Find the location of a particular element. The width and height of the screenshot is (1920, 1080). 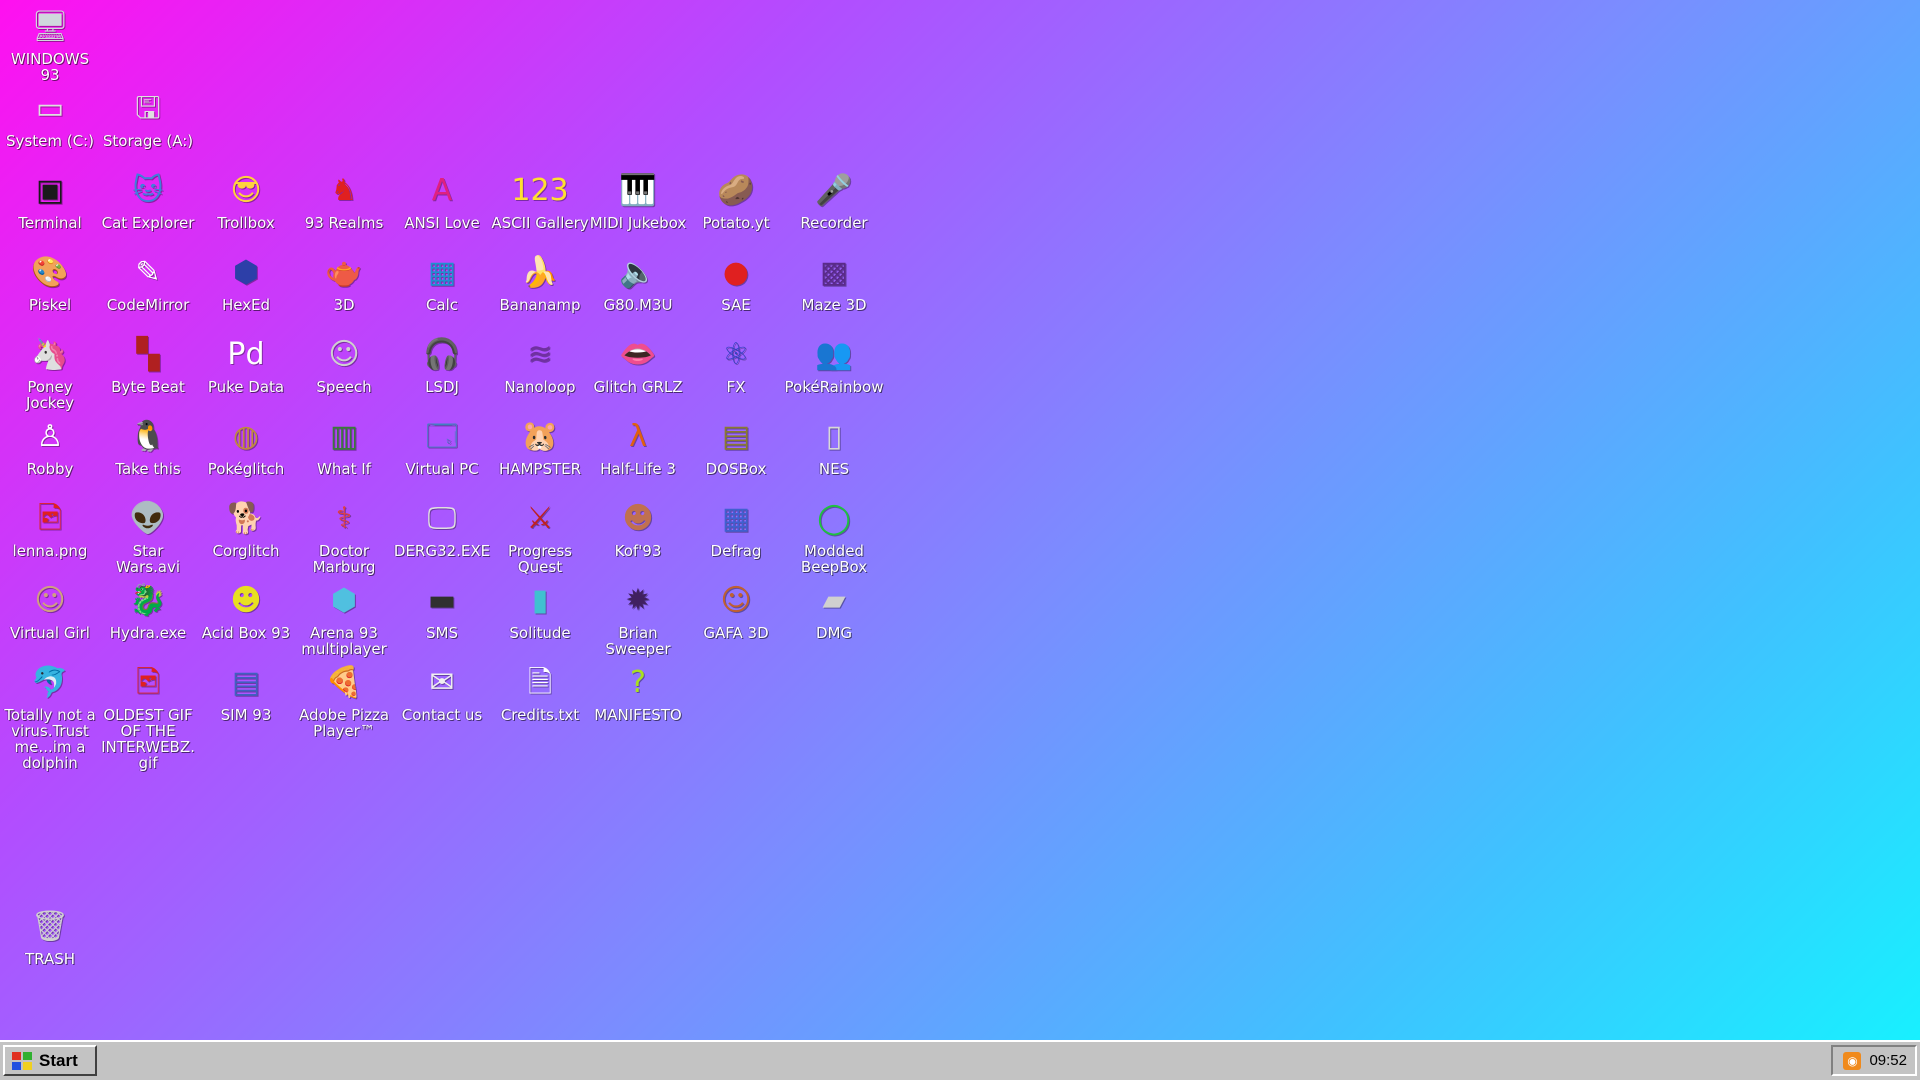

desktop-icon-cat-globe: 🐱 Cat Explorer is located at coordinates (148, 200).